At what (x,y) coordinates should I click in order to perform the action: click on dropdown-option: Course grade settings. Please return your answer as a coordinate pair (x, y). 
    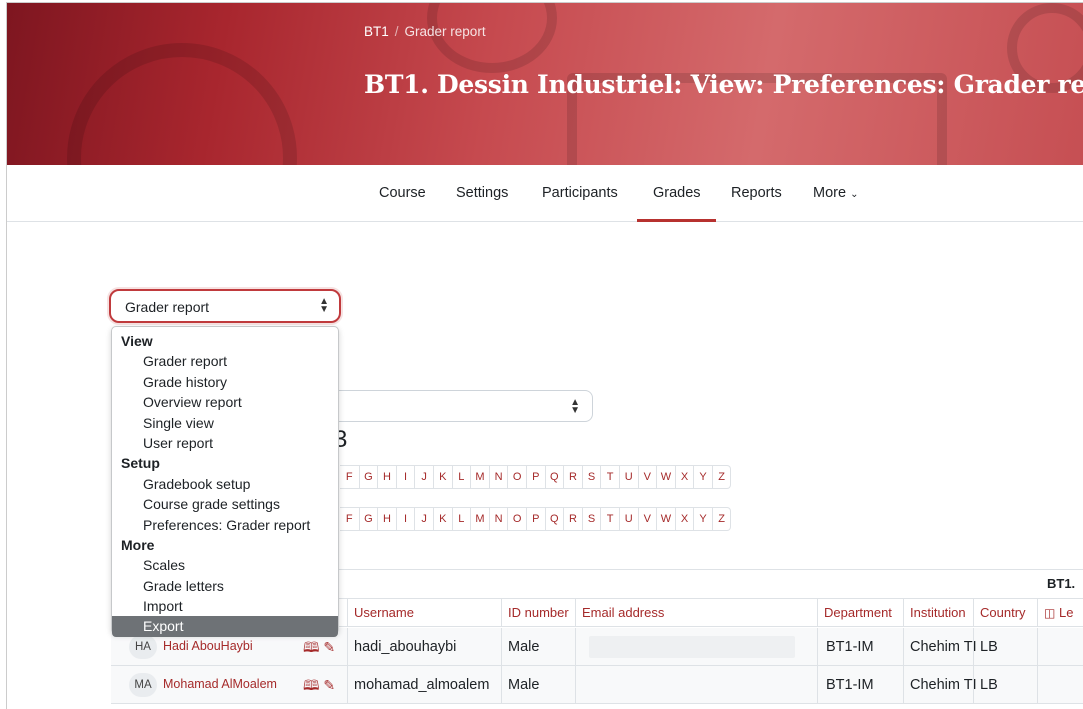
    Looking at the image, I should click on (225, 504).